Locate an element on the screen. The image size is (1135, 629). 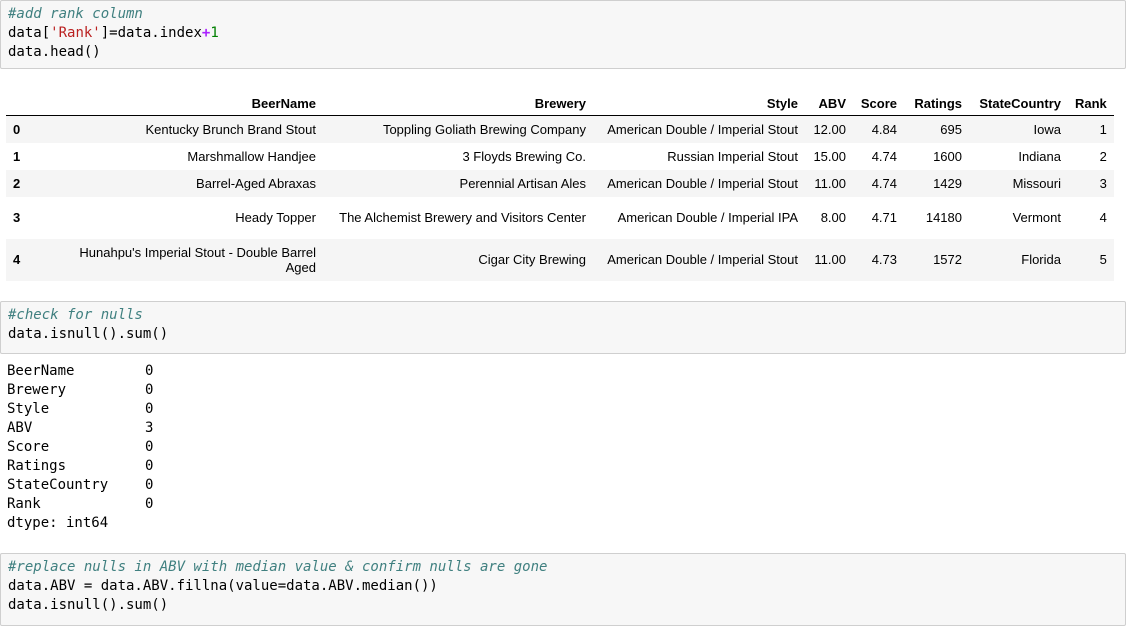
cell-2-source: #check for nulls data.isnull().sum() is located at coordinates (563, 325).